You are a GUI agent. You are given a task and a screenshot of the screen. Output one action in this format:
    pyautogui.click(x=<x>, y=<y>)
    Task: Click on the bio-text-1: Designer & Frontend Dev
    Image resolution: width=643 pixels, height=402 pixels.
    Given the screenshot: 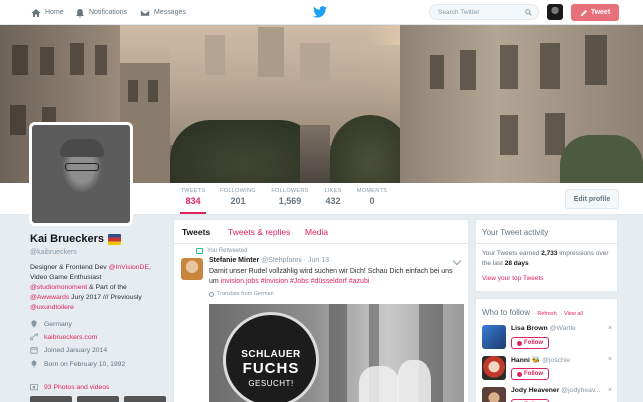 What is the action you would take?
    pyautogui.click(x=69, y=267)
    